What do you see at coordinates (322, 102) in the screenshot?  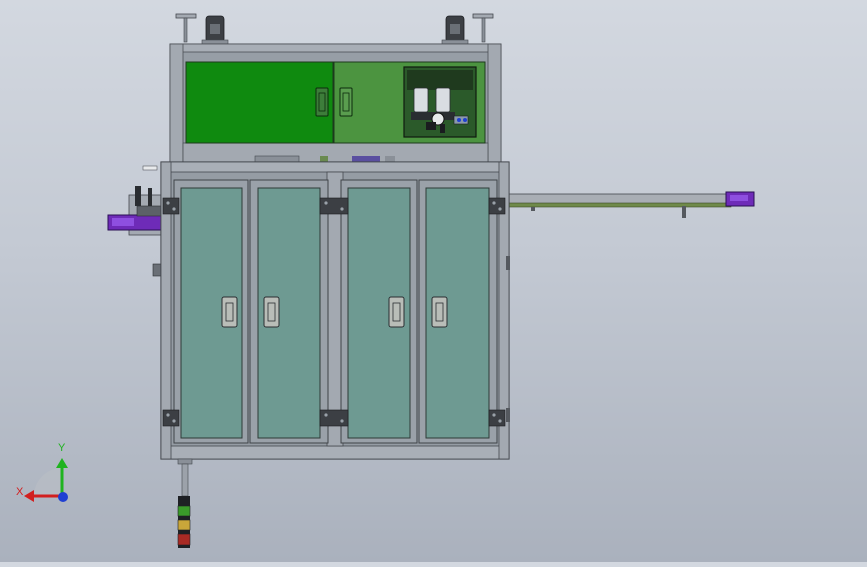 I see `upper-panel-left-handle` at bounding box center [322, 102].